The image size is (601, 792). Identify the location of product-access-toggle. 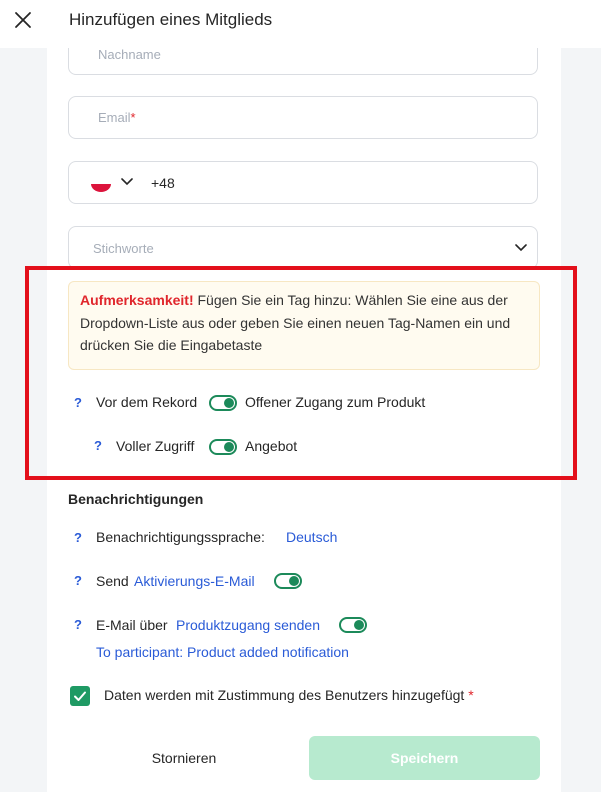
(353, 625).